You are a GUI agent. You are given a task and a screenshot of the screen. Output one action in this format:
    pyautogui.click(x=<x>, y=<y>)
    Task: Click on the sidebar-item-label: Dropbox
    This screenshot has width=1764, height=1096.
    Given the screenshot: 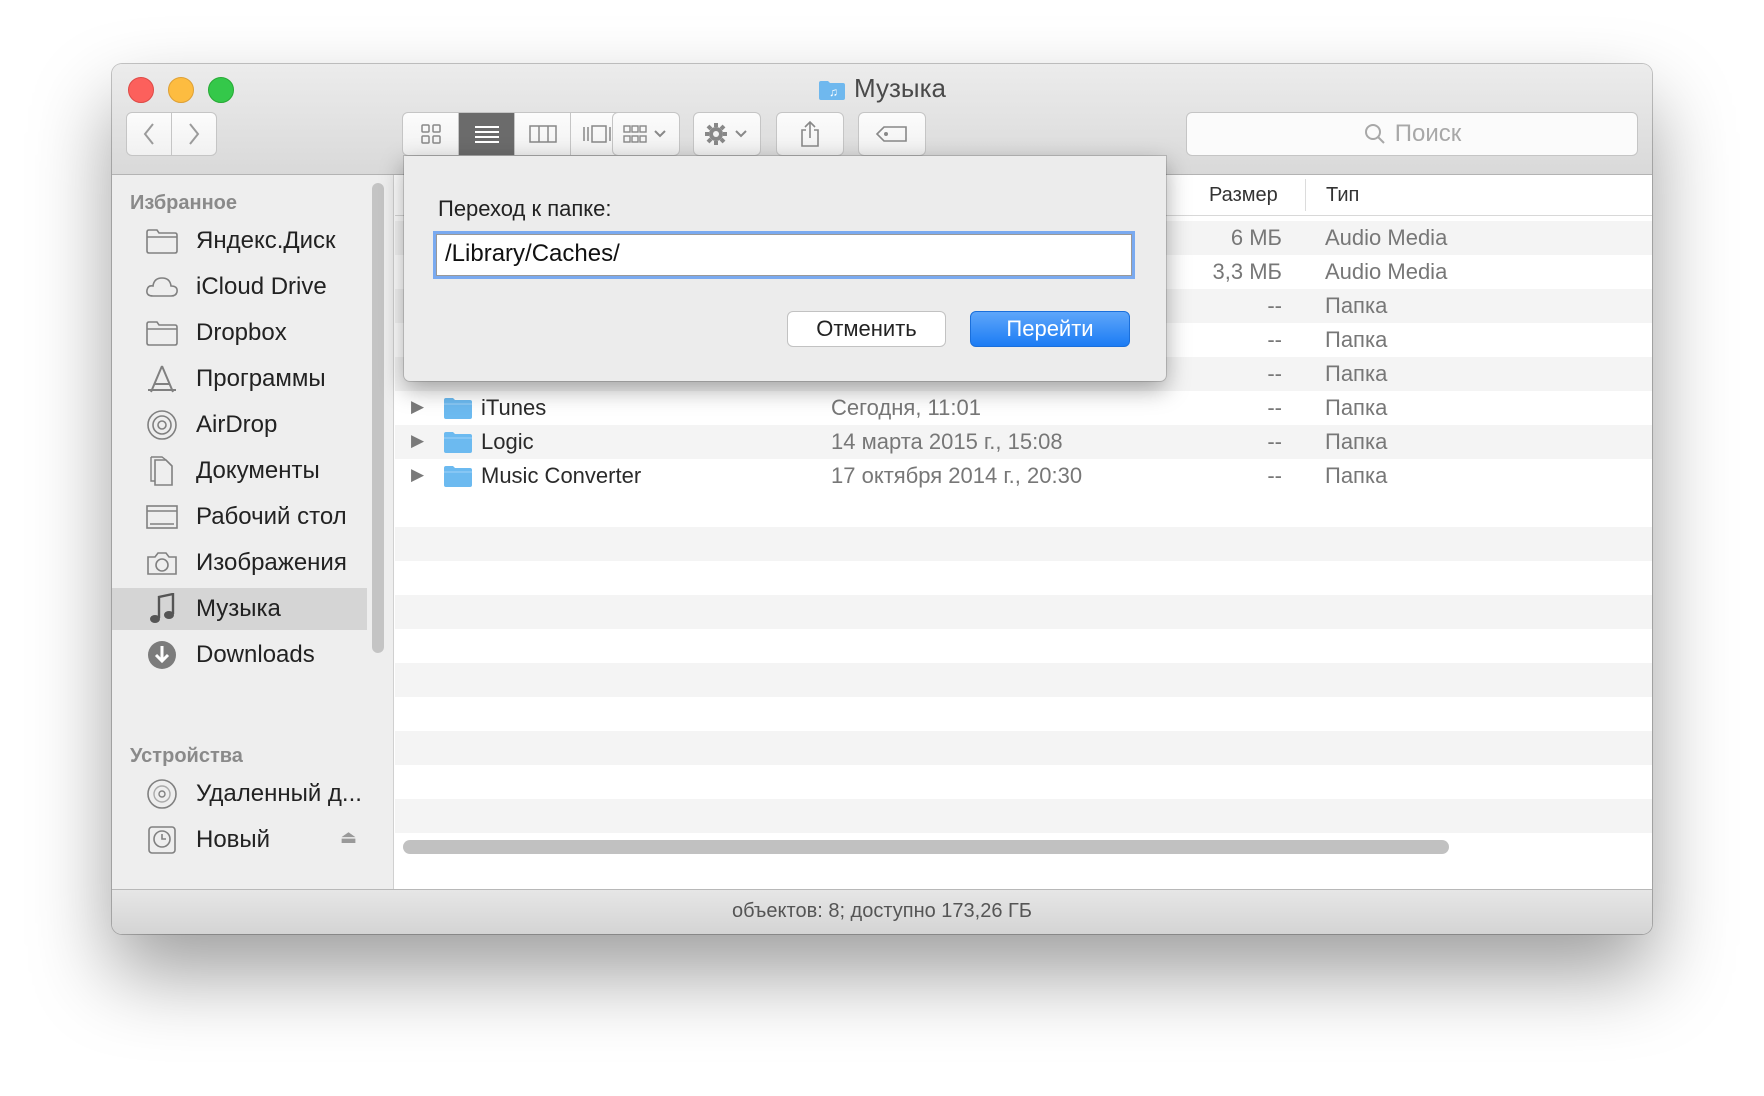 What is the action you would take?
    pyautogui.click(x=241, y=332)
    